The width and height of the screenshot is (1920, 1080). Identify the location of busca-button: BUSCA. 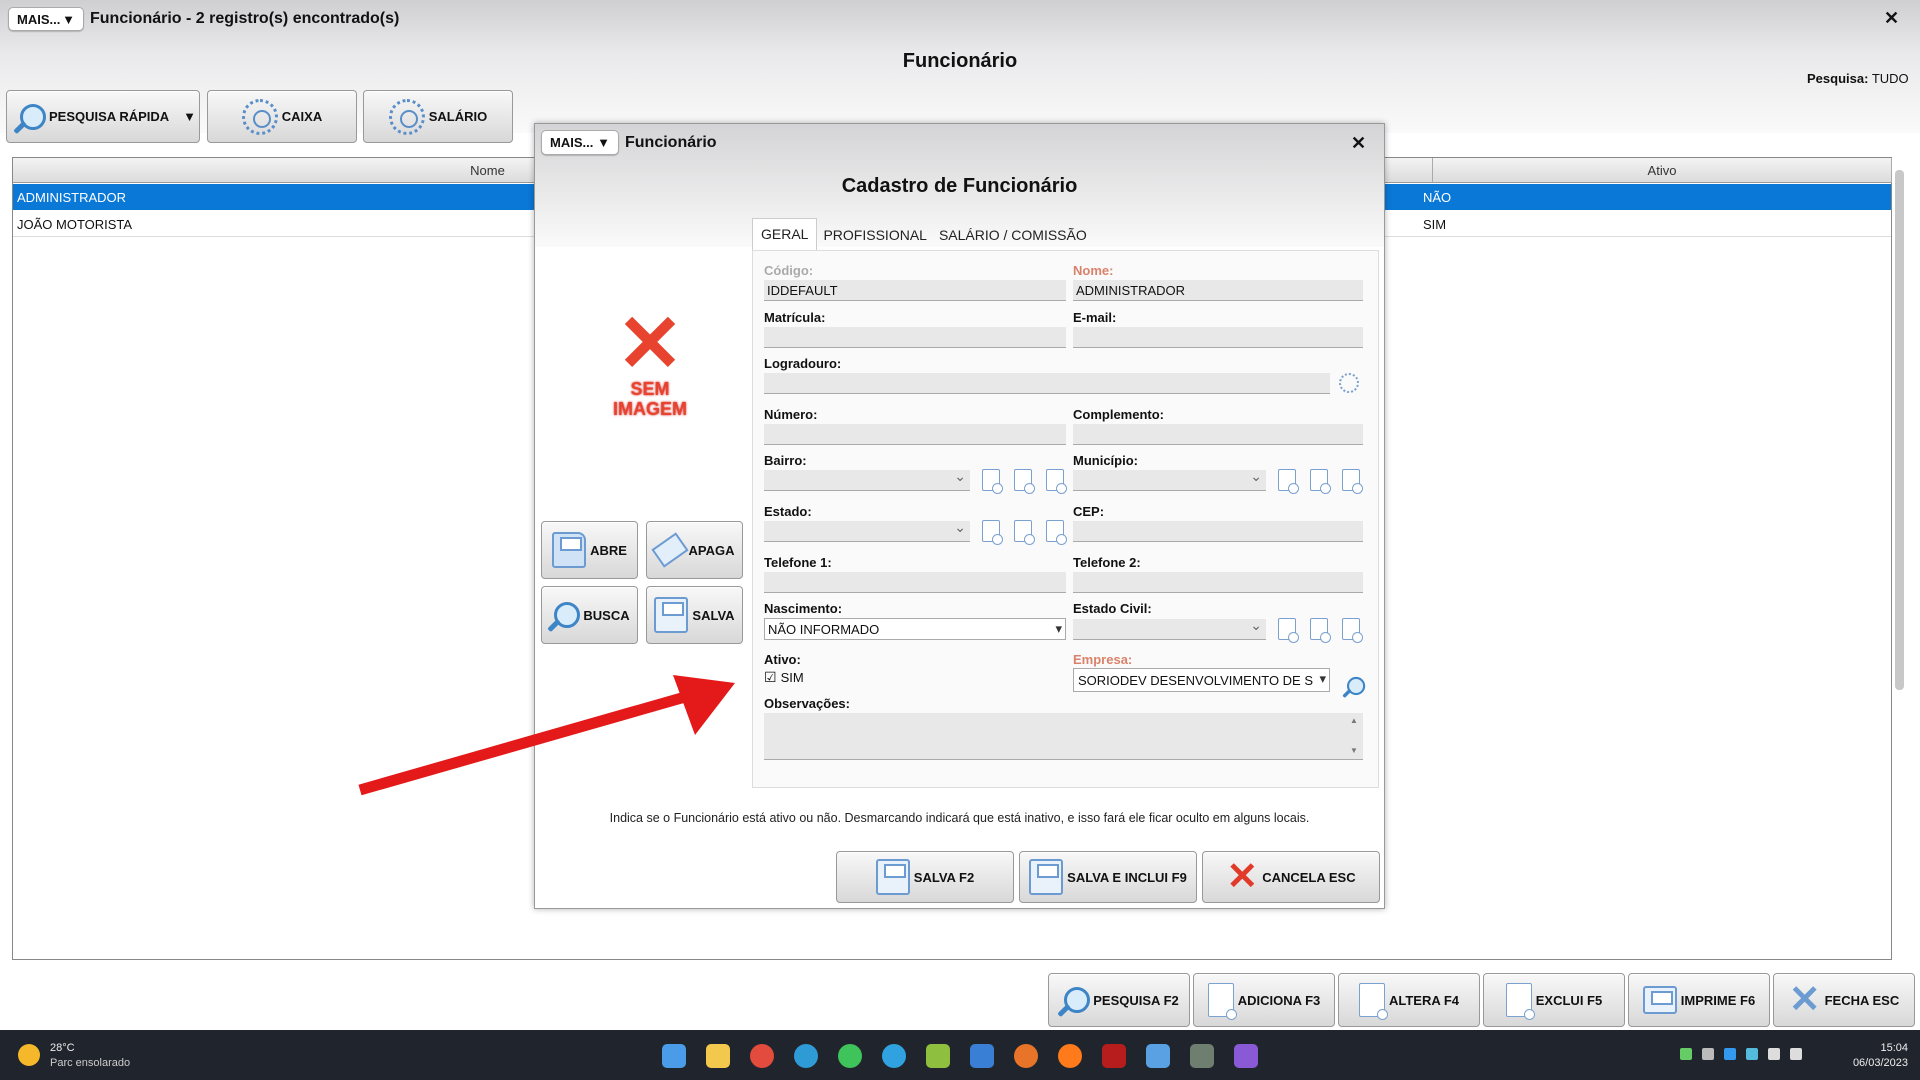
(589, 615).